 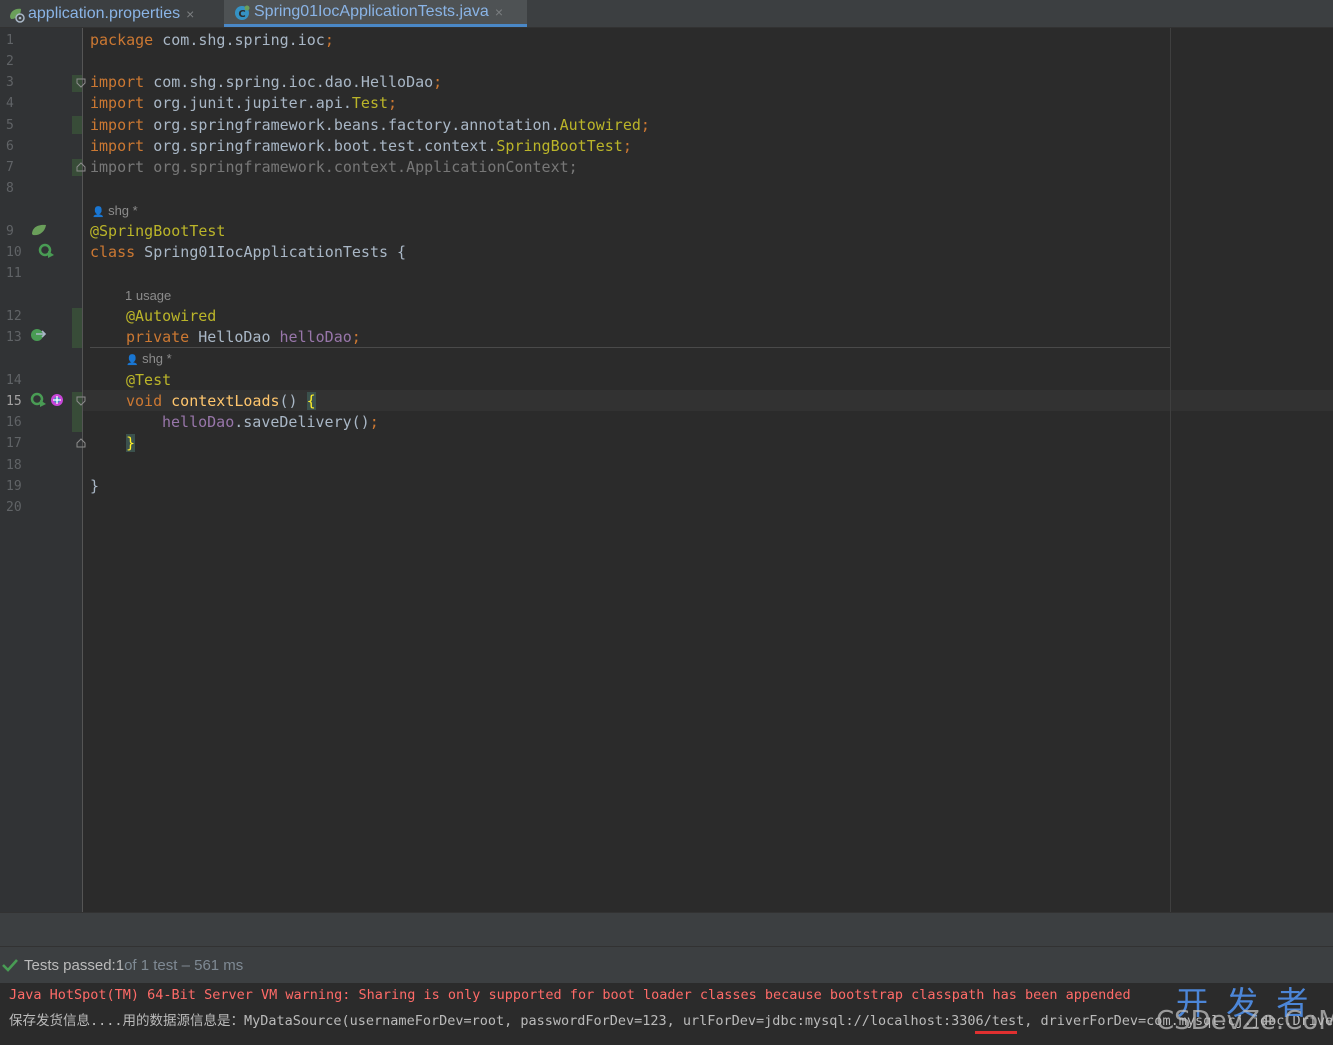 I want to click on code-line-3: import com.shg.spring.ioc.dao.HelloDao;, so click(x=266, y=82).